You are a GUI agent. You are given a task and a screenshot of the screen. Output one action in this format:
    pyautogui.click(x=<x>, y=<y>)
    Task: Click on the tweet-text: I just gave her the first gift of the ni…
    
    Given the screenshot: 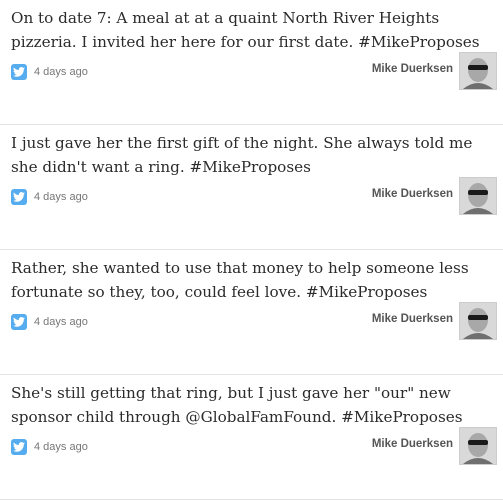 What is the action you would take?
    pyautogui.click(x=242, y=155)
    